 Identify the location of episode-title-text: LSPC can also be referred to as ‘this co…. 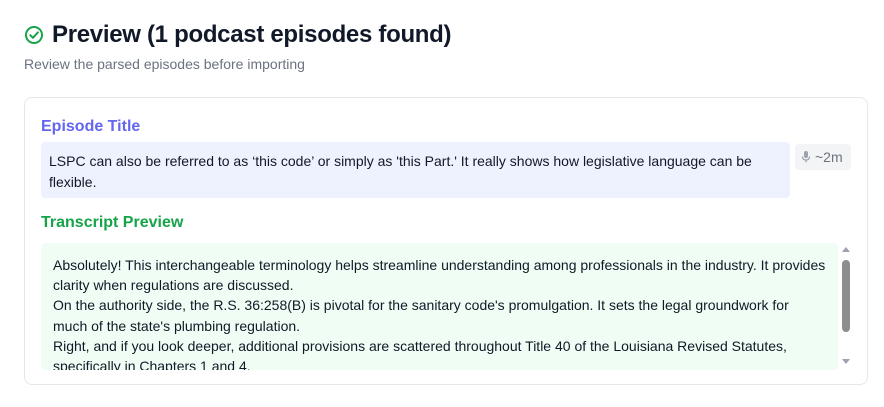
(415, 170).